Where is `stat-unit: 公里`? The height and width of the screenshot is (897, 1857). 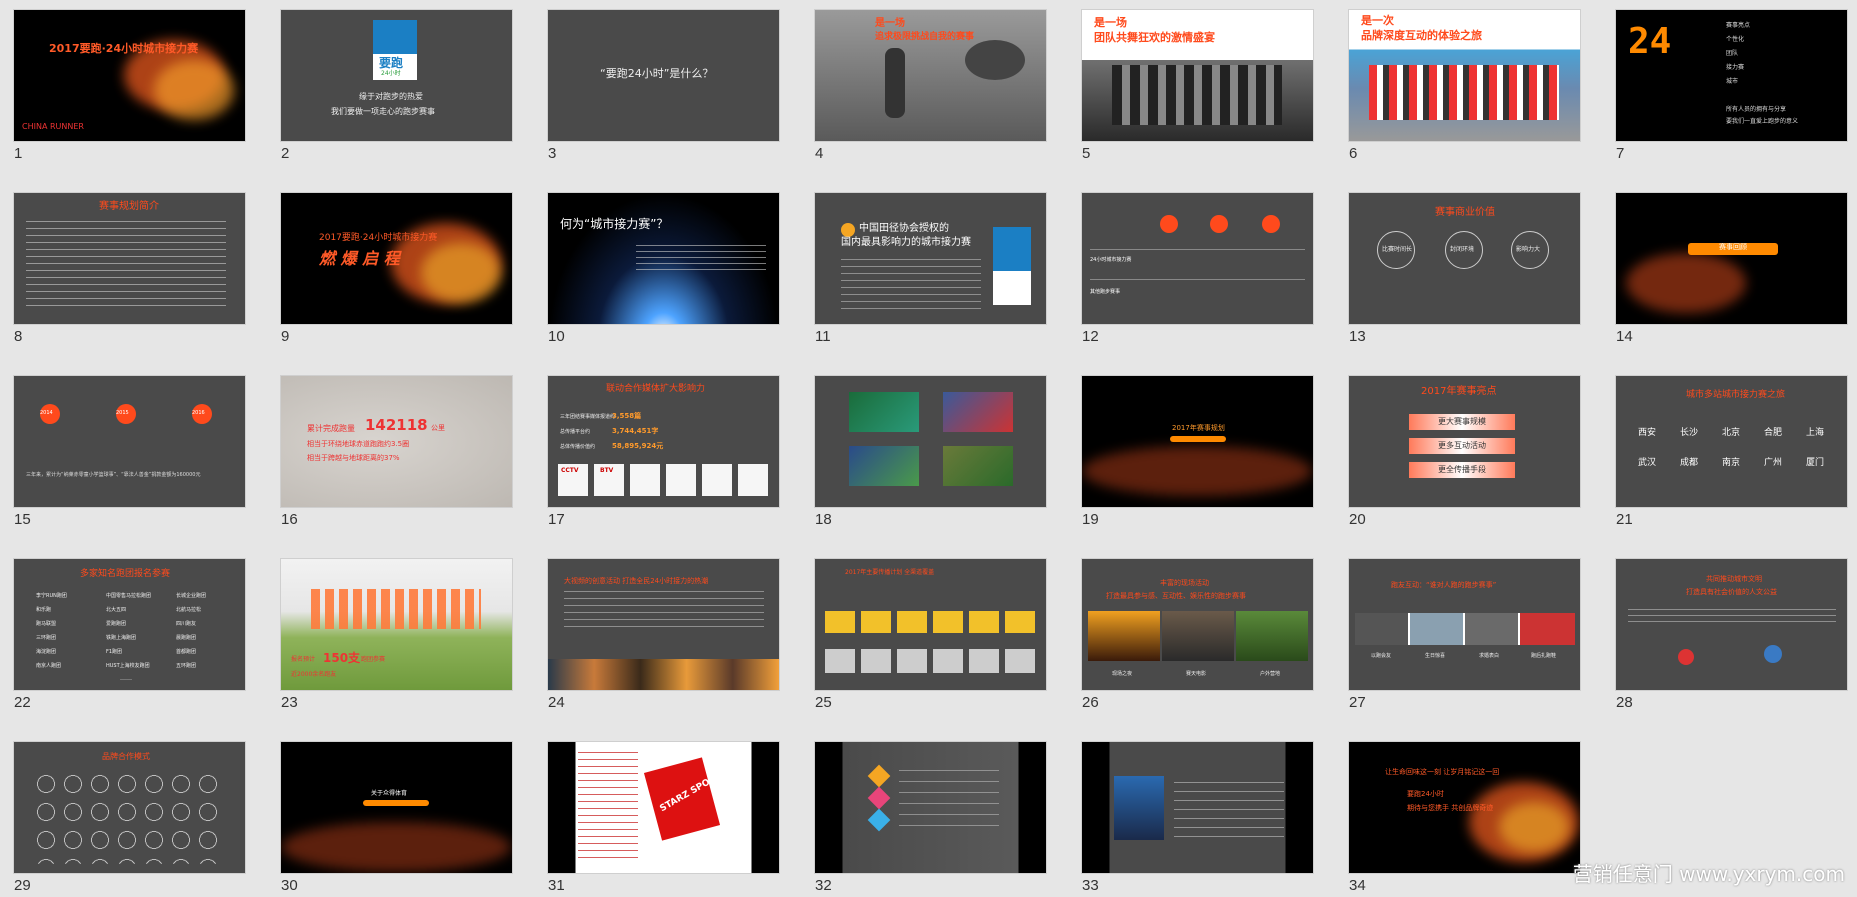
stat-unit: 公里 is located at coordinates (438, 428).